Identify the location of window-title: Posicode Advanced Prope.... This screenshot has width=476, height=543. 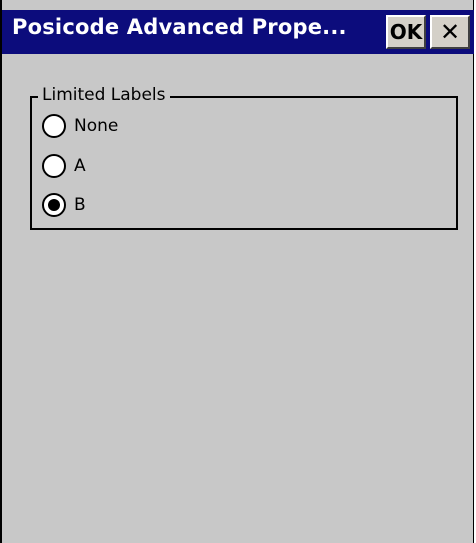
(179, 27).